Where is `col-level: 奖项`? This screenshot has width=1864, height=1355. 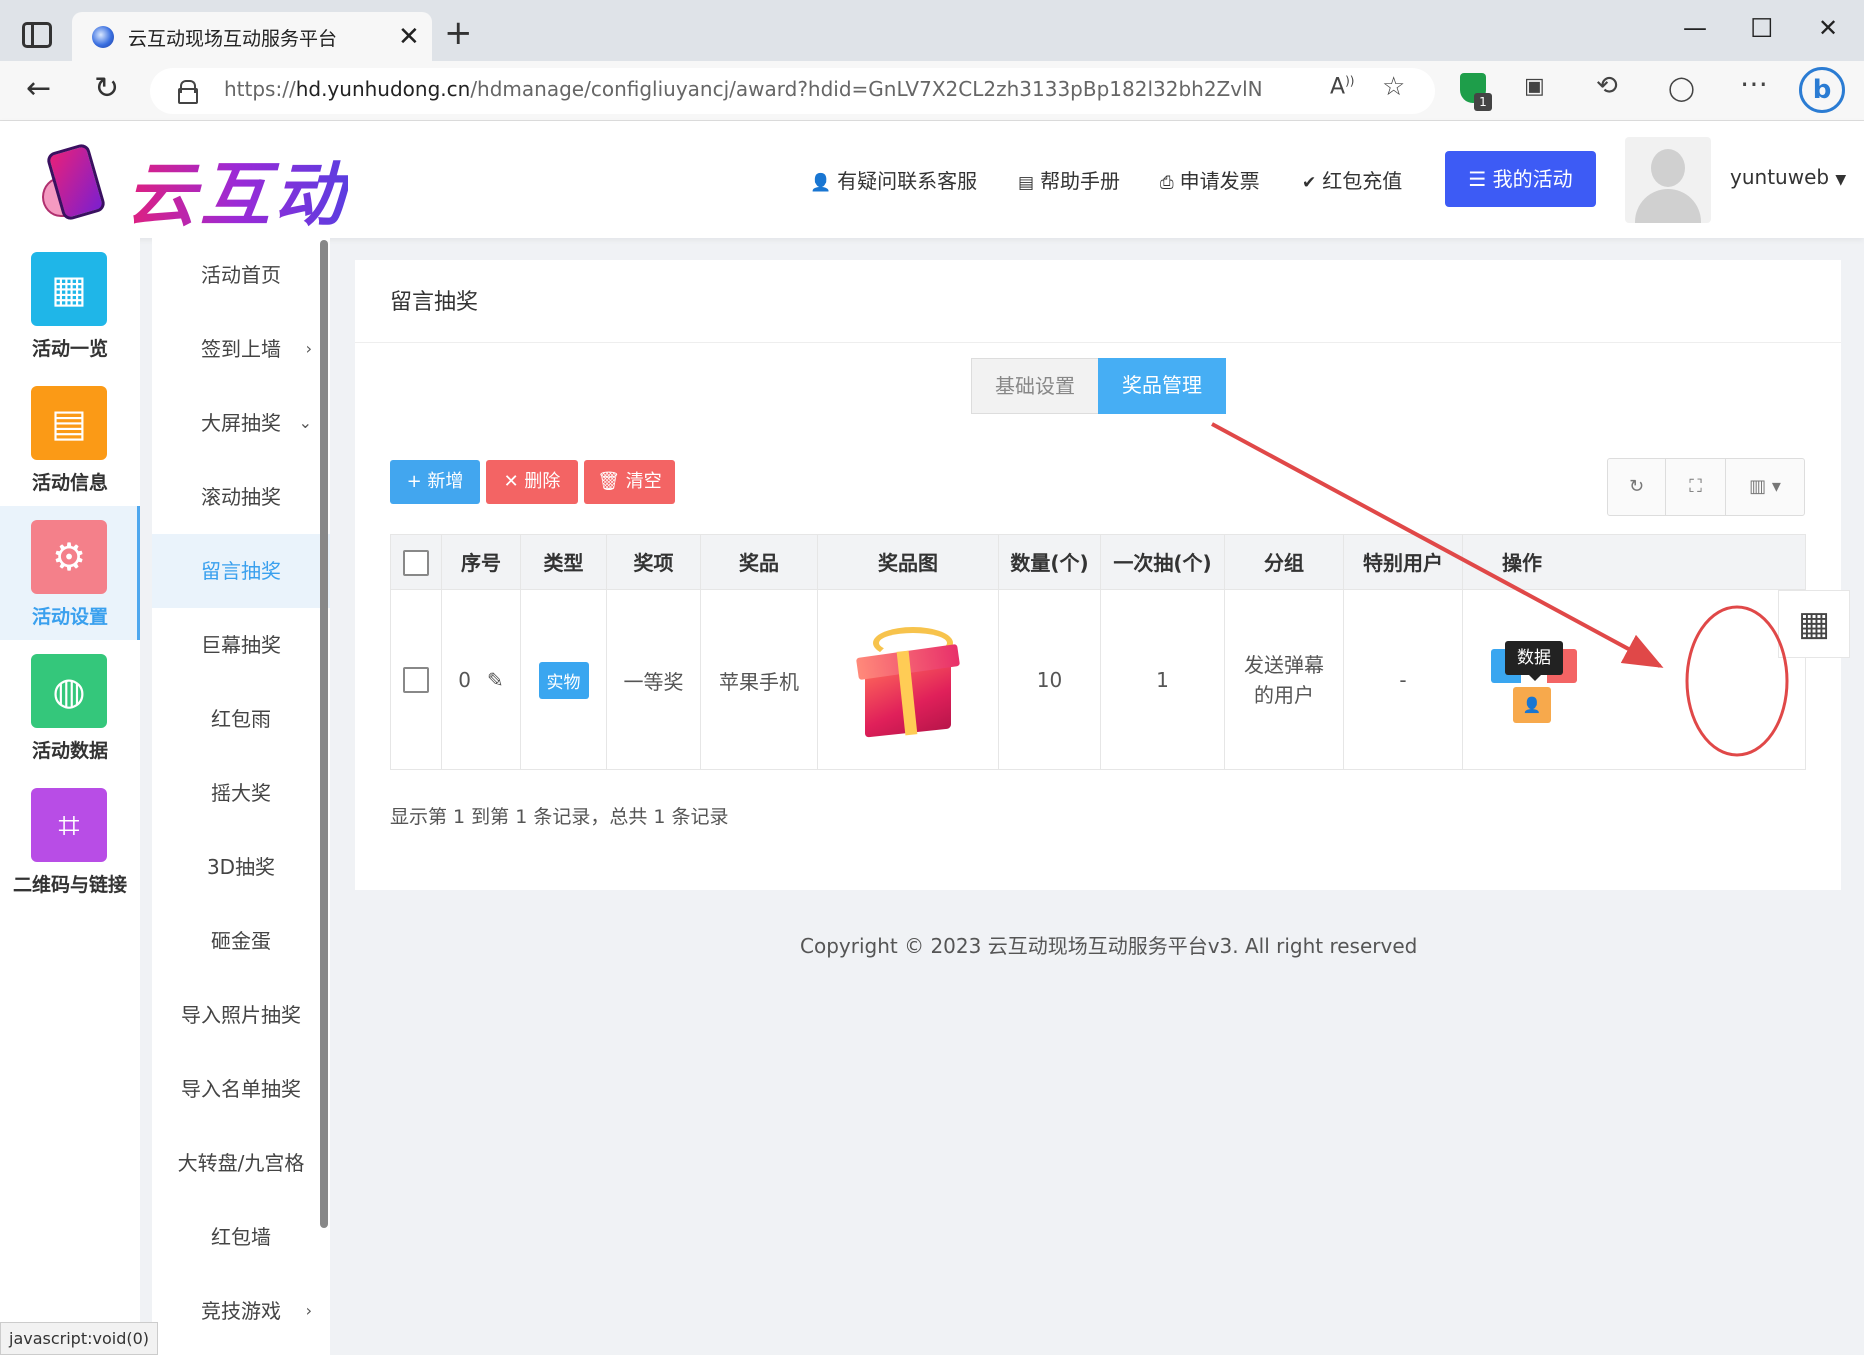 col-level: 奖项 is located at coordinates (654, 563).